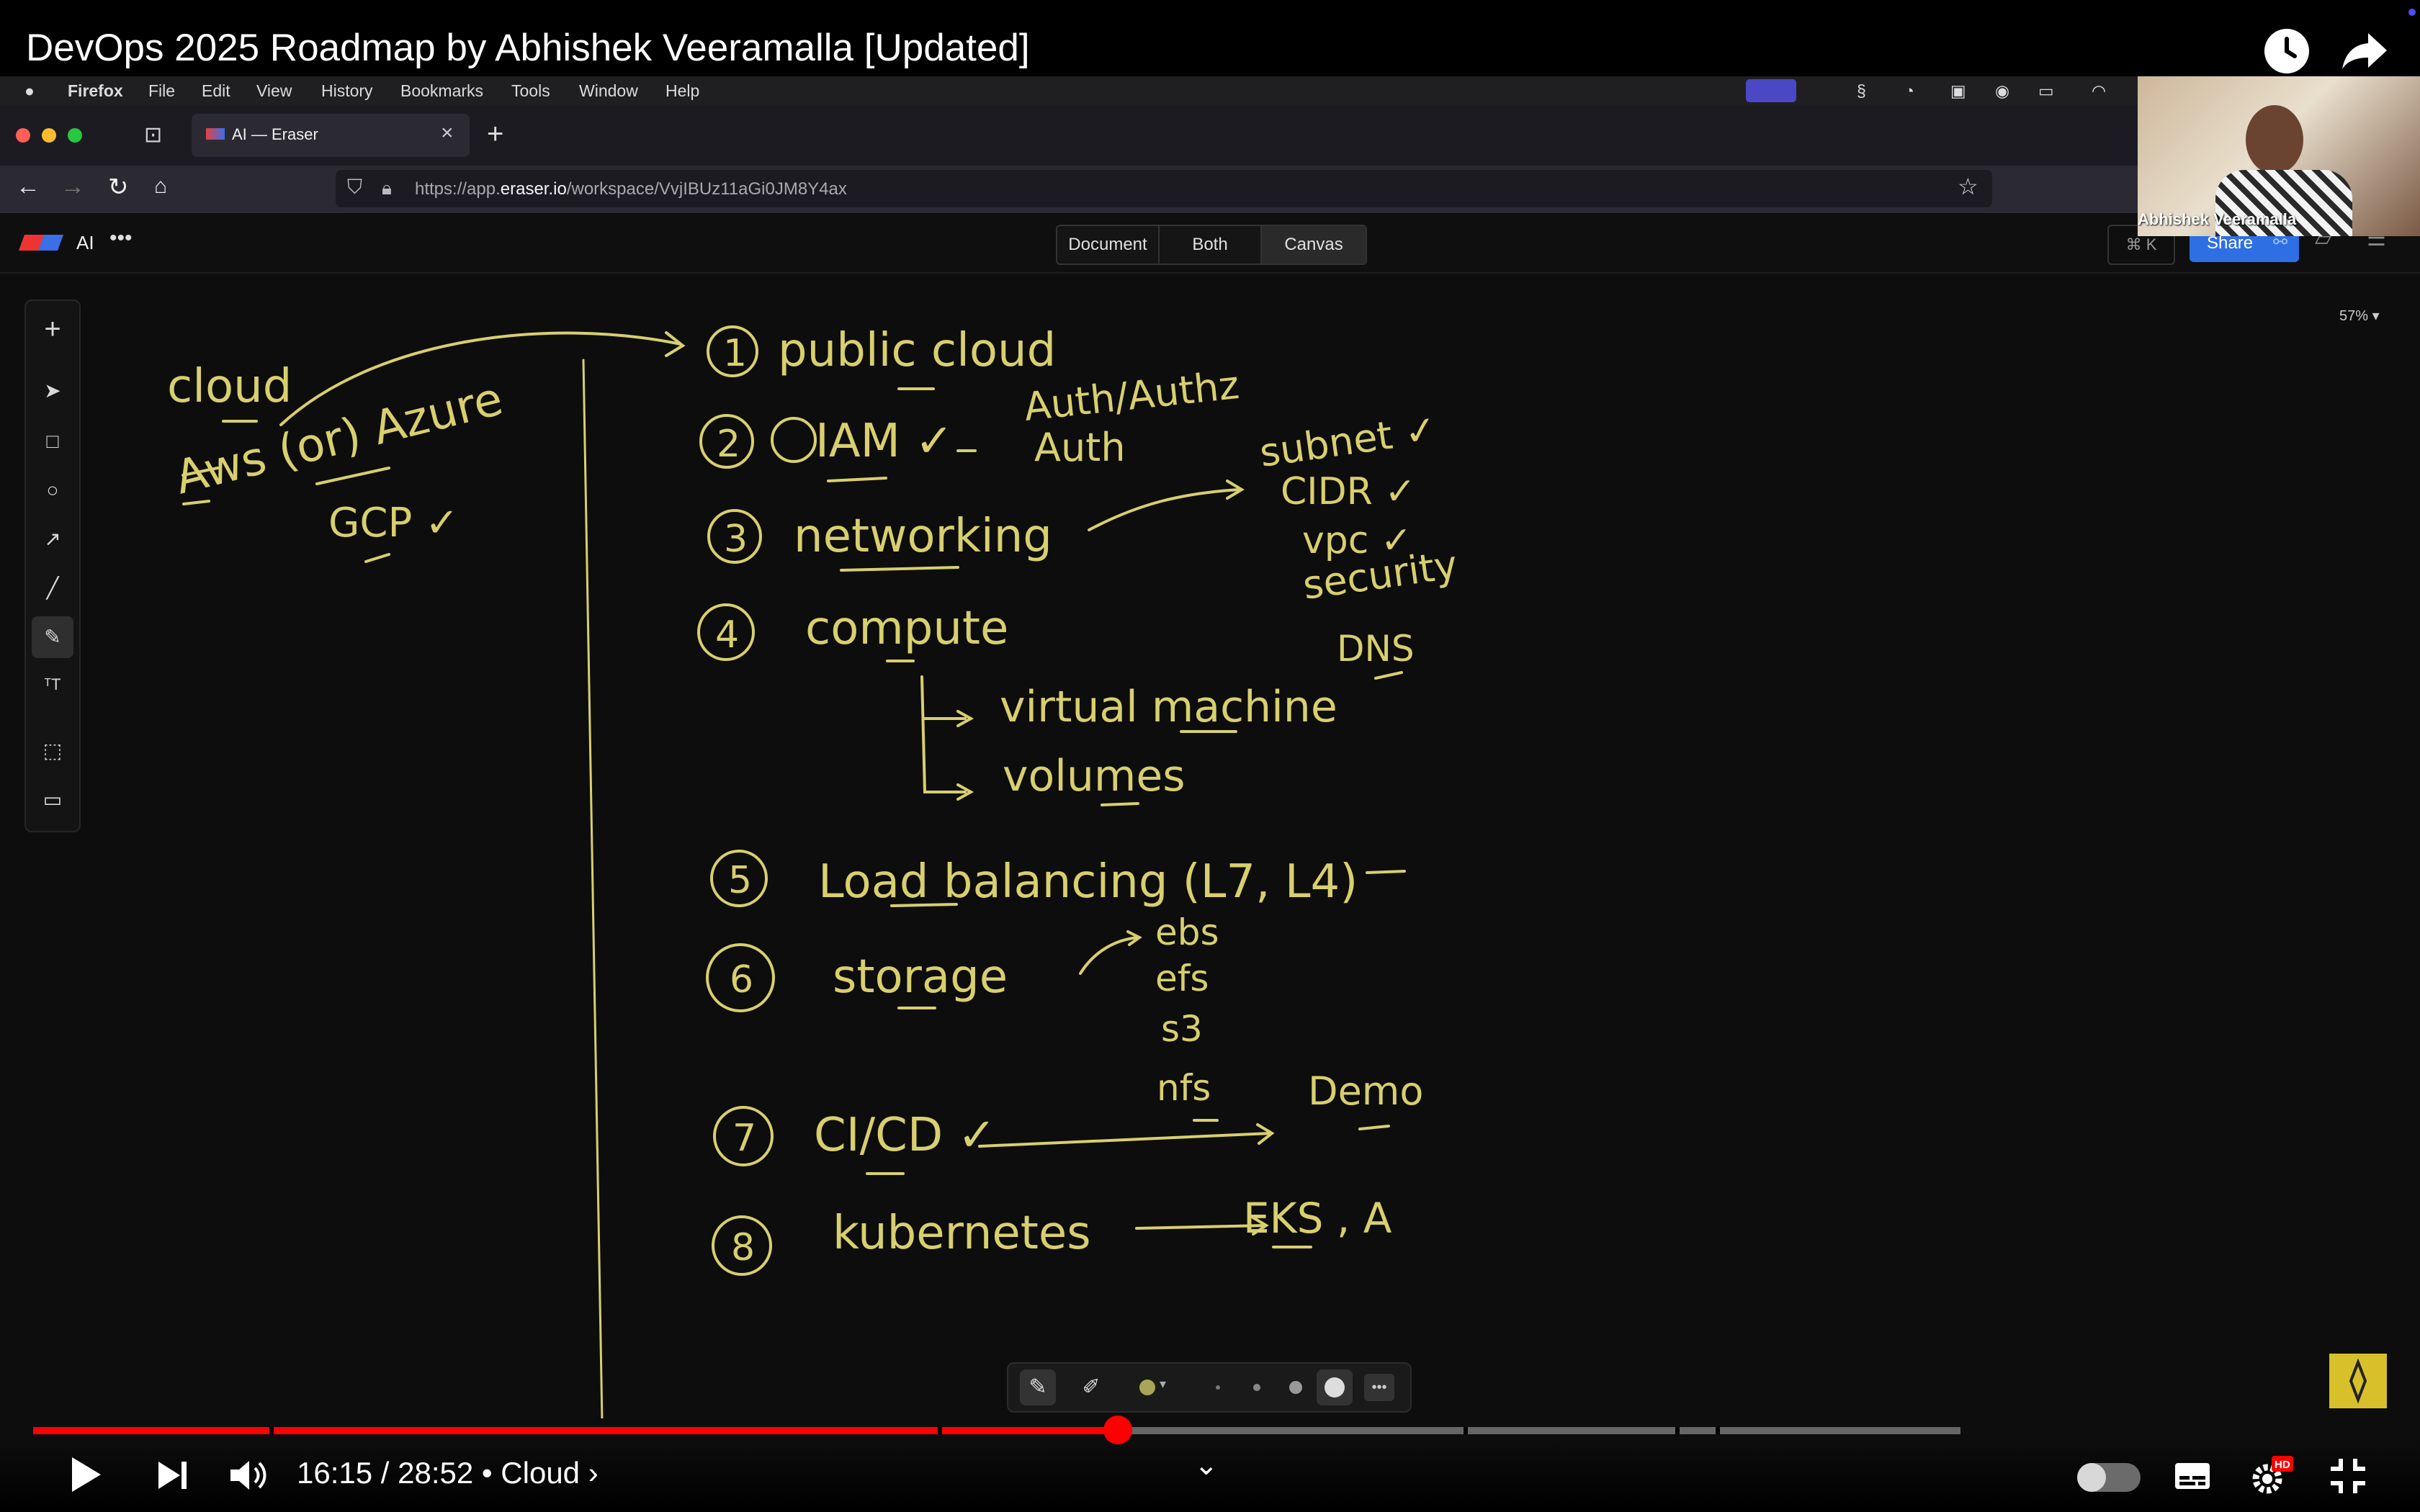 The width and height of the screenshot is (2420, 1512). Describe the element at coordinates (2217, 219) in the screenshot. I see `presenter-name: Abhishek Veeramalla` at that location.